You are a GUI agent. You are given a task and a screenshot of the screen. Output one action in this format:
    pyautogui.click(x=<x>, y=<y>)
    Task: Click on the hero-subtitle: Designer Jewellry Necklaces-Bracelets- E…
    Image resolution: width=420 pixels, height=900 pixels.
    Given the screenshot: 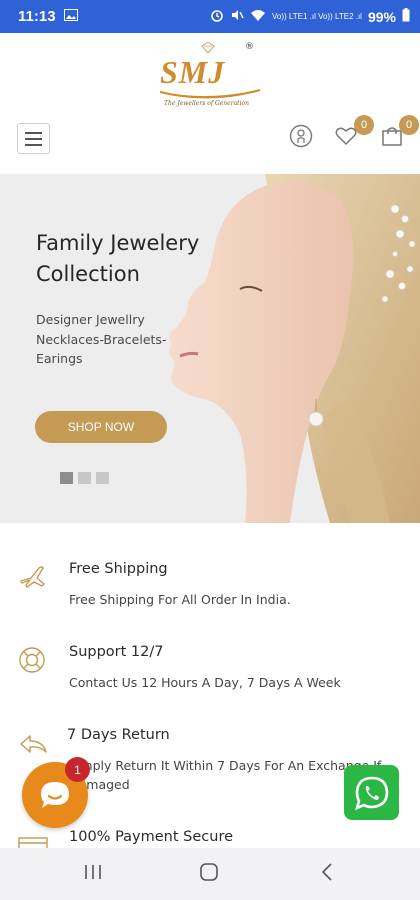 What is the action you would take?
    pyautogui.click(x=106, y=339)
    